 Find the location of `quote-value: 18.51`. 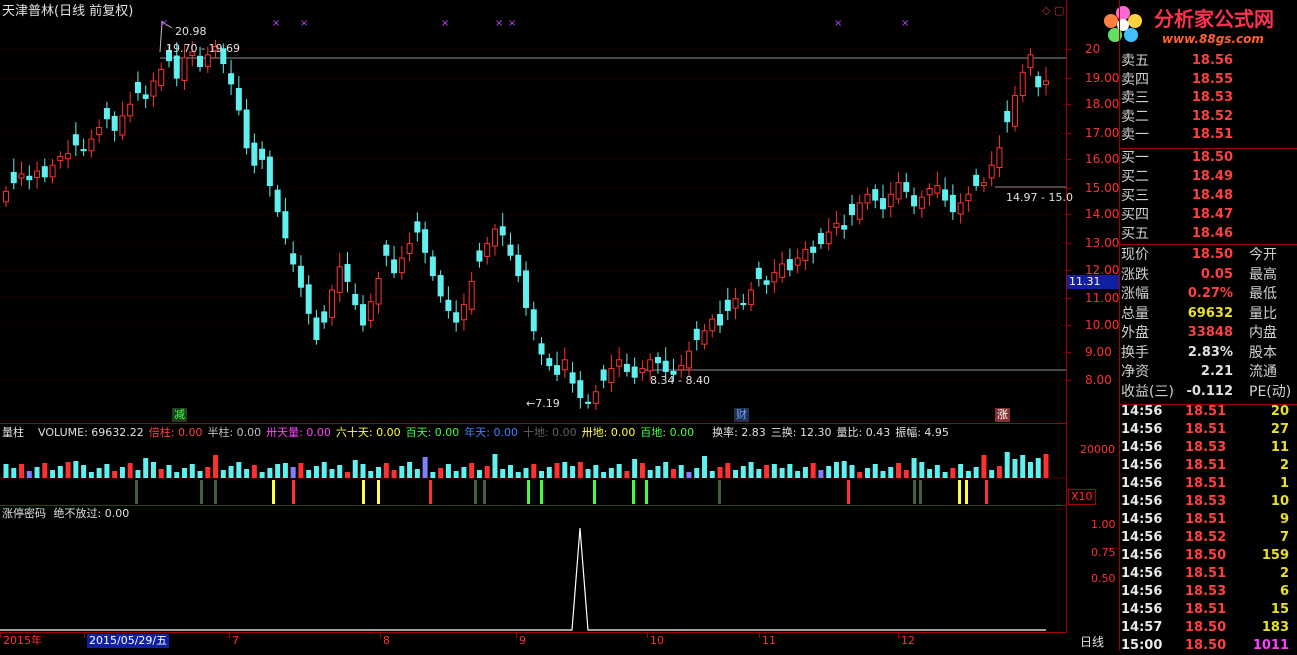

quote-value: 18.51 is located at coordinates (1212, 134).